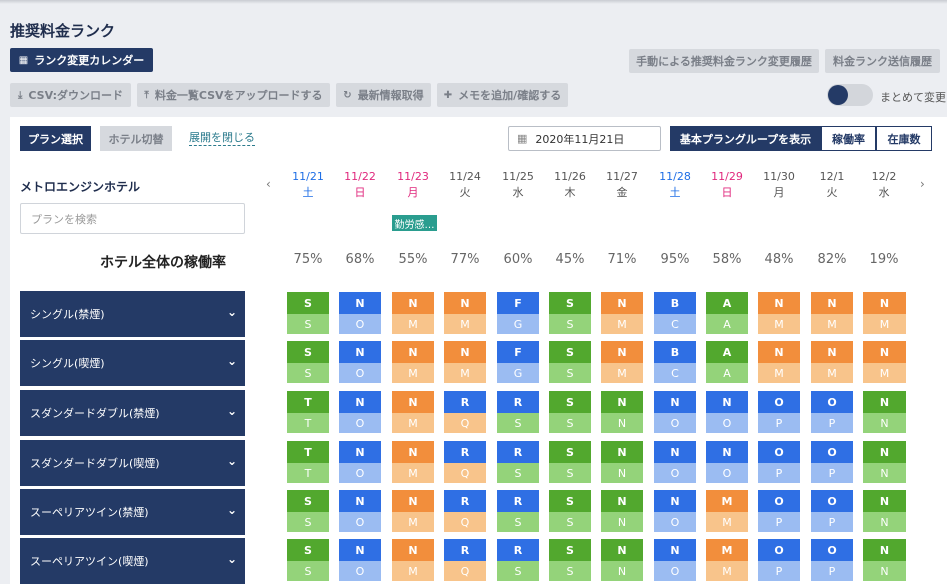 The height and width of the screenshot is (584, 947). Describe the element at coordinates (383, 95) in the screenshot. I see `refresh-button: ↻ 最新情報取得` at that location.